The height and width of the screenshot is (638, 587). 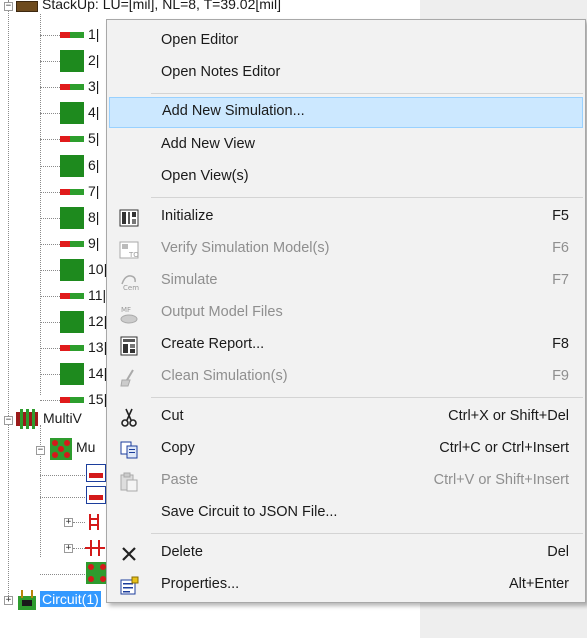 I want to click on layer-label: 8|, so click(x=93, y=217).